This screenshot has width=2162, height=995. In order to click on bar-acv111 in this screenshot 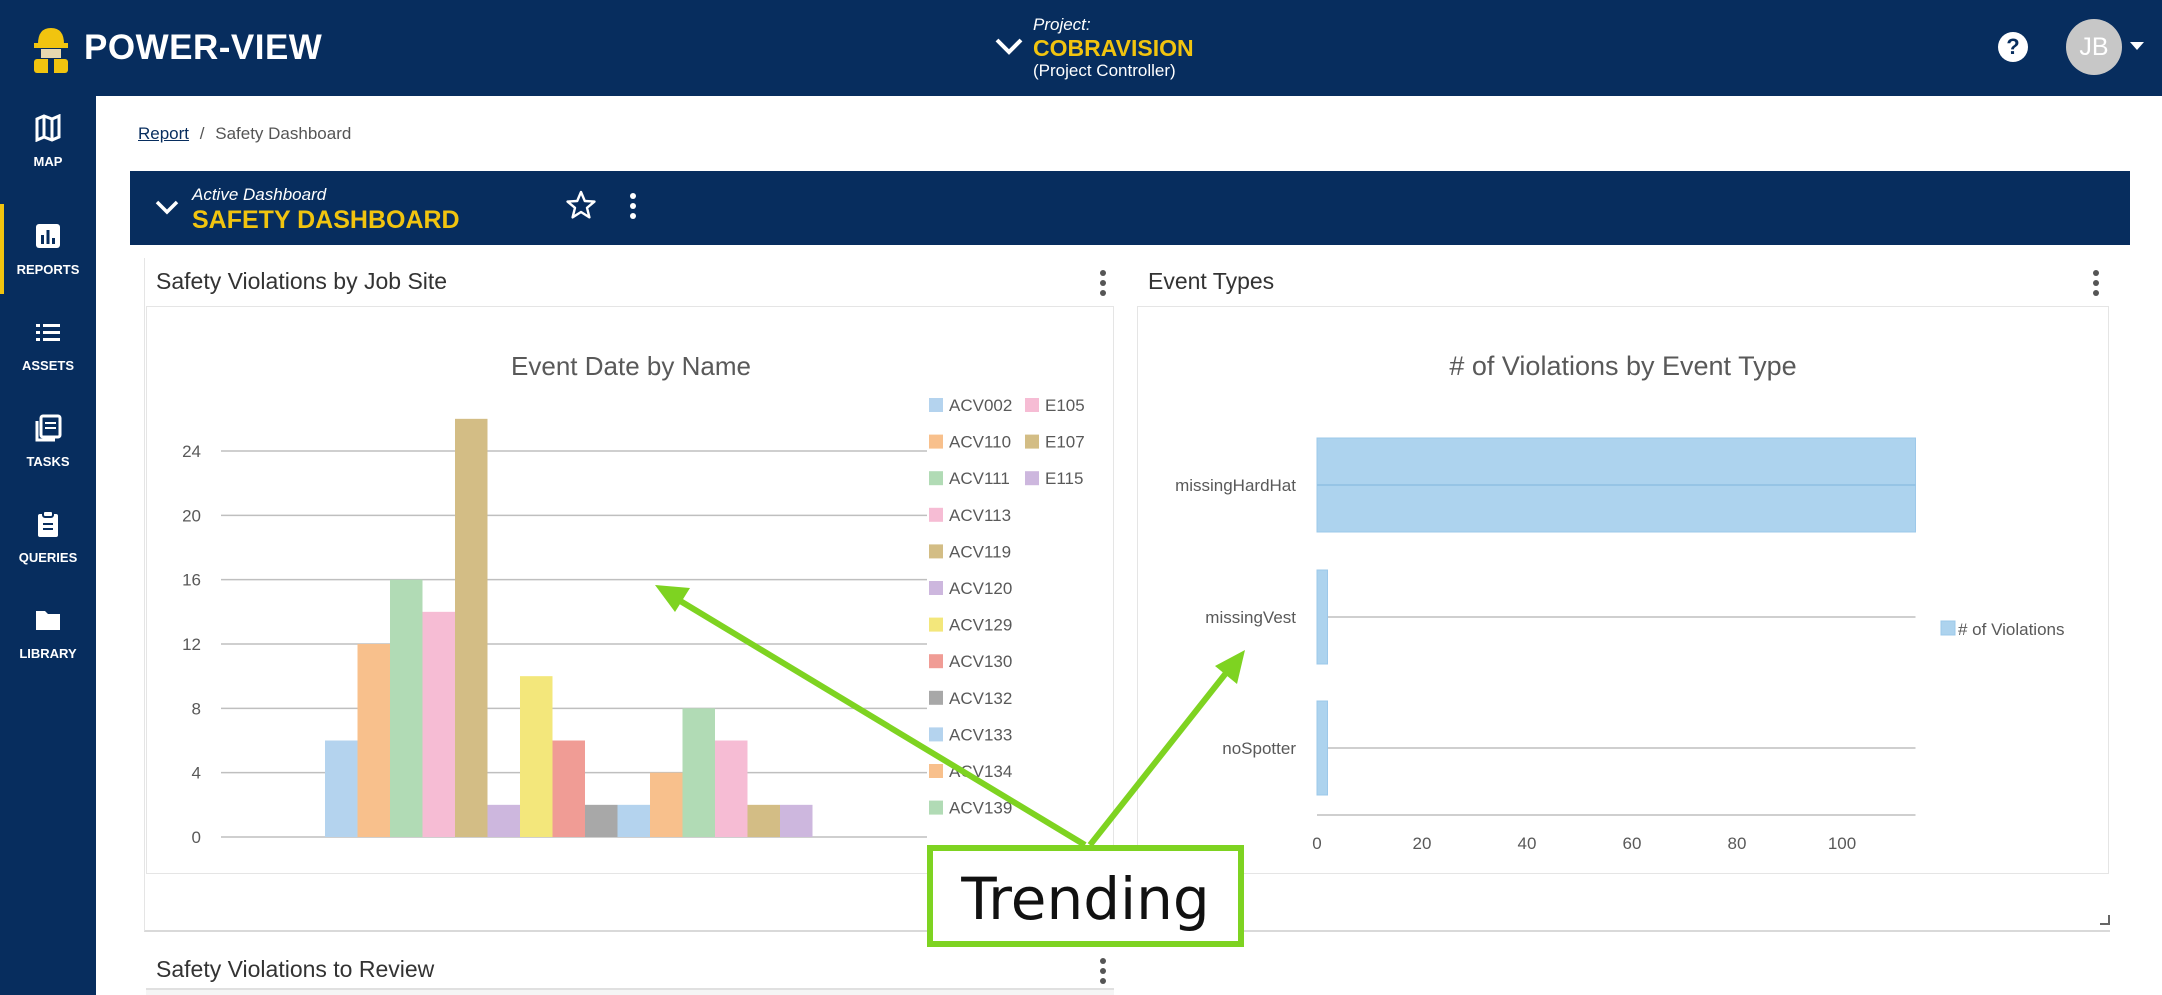, I will do `click(406, 708)`.